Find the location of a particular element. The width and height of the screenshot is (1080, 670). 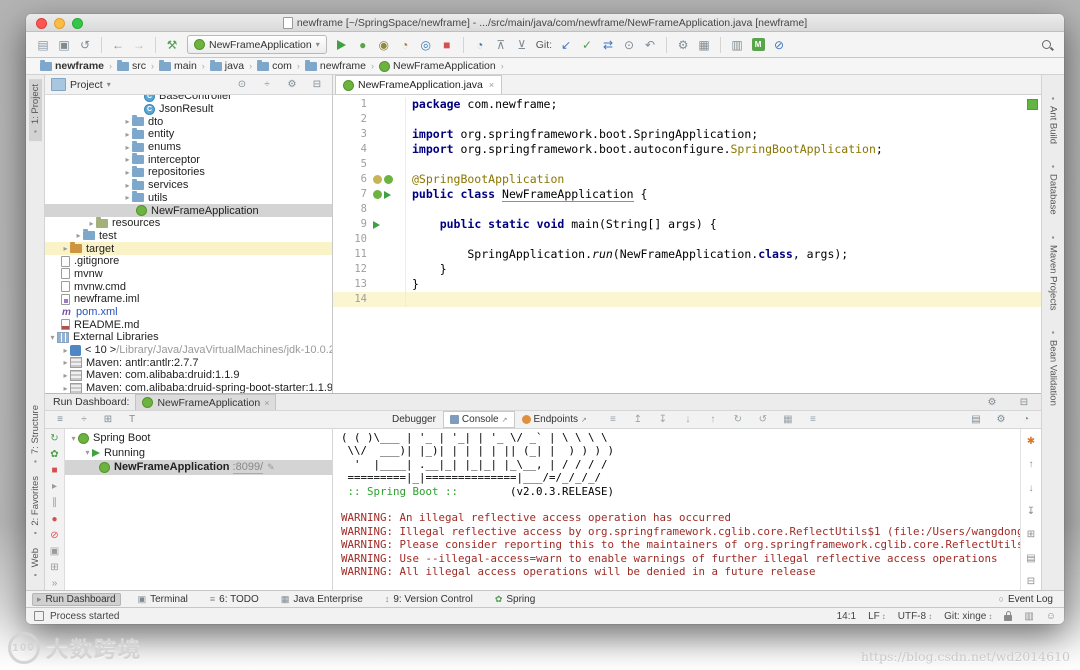

breadcrumb-item-NewFrameApplication: NewFrameApplication is located at coordinates (437, 66).